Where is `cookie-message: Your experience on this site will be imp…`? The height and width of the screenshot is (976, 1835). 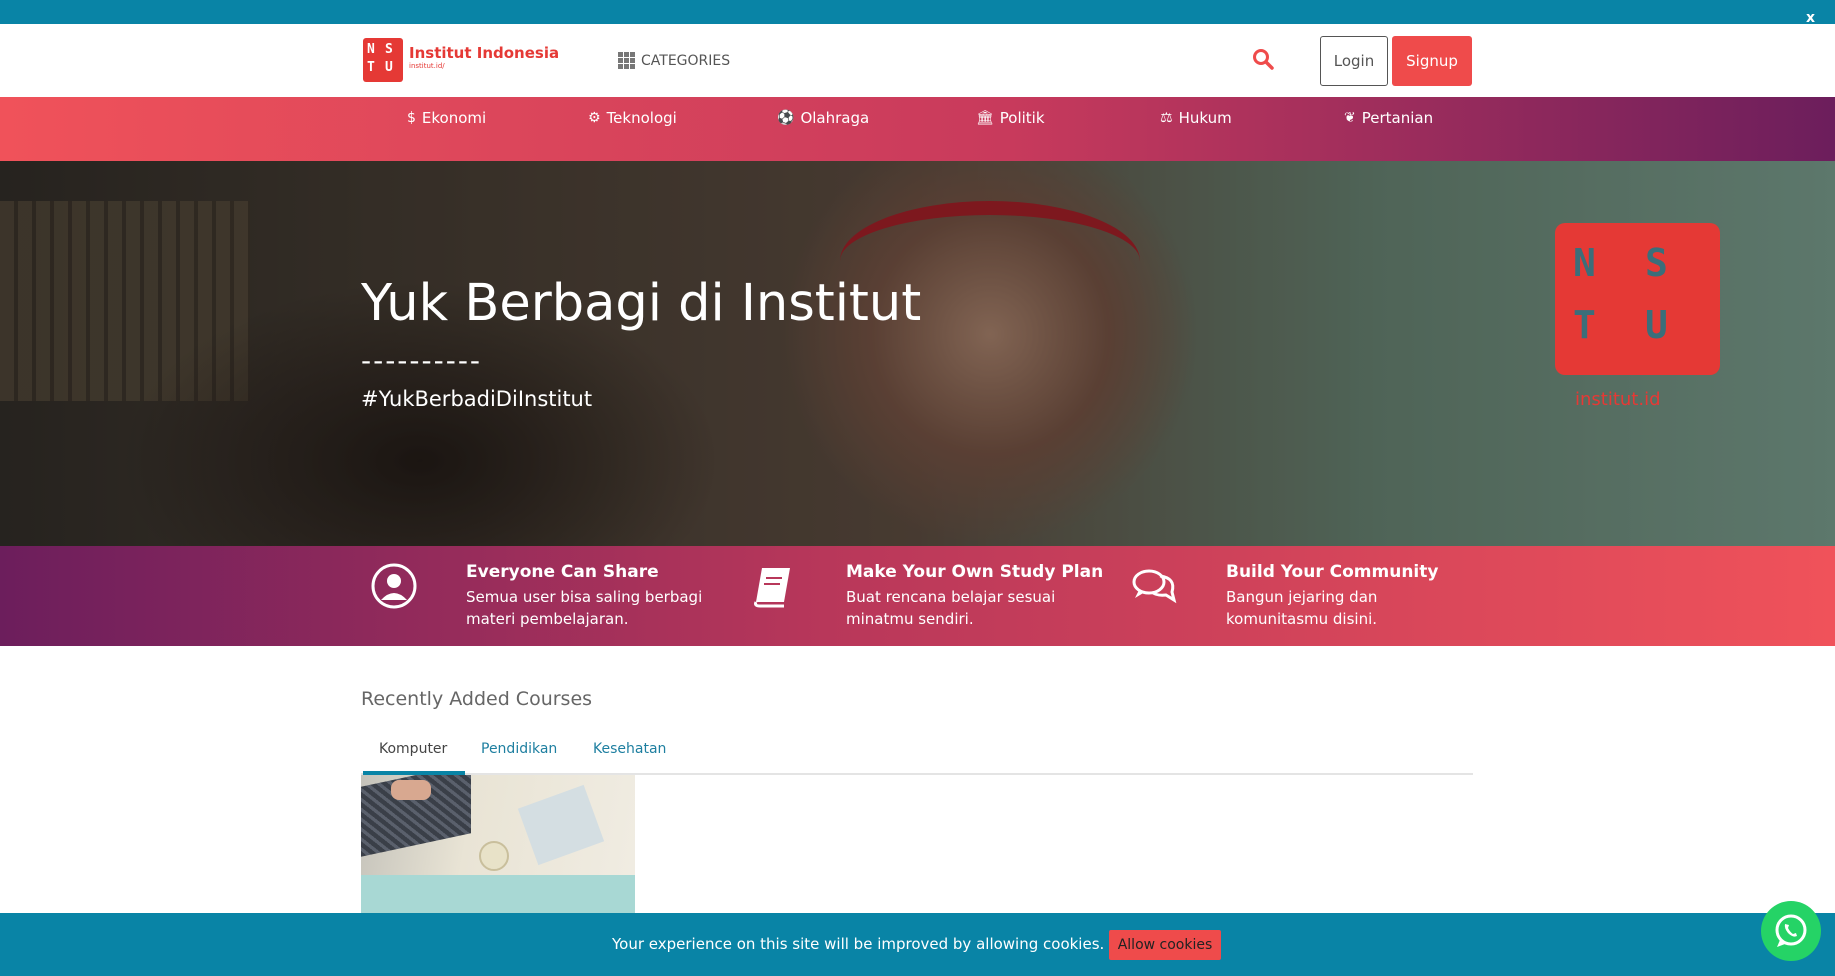
cookie-message: Your experience on this site will be imp… is located at coordinates (858, 944).